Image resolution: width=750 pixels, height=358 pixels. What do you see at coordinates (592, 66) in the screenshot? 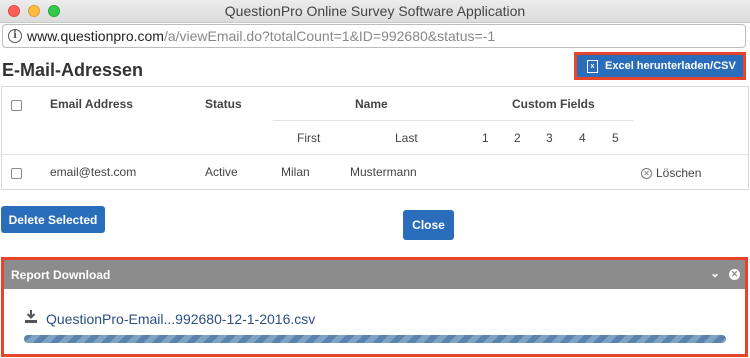
I see `excel-file-icon: x` at bounding box center [592, 66].